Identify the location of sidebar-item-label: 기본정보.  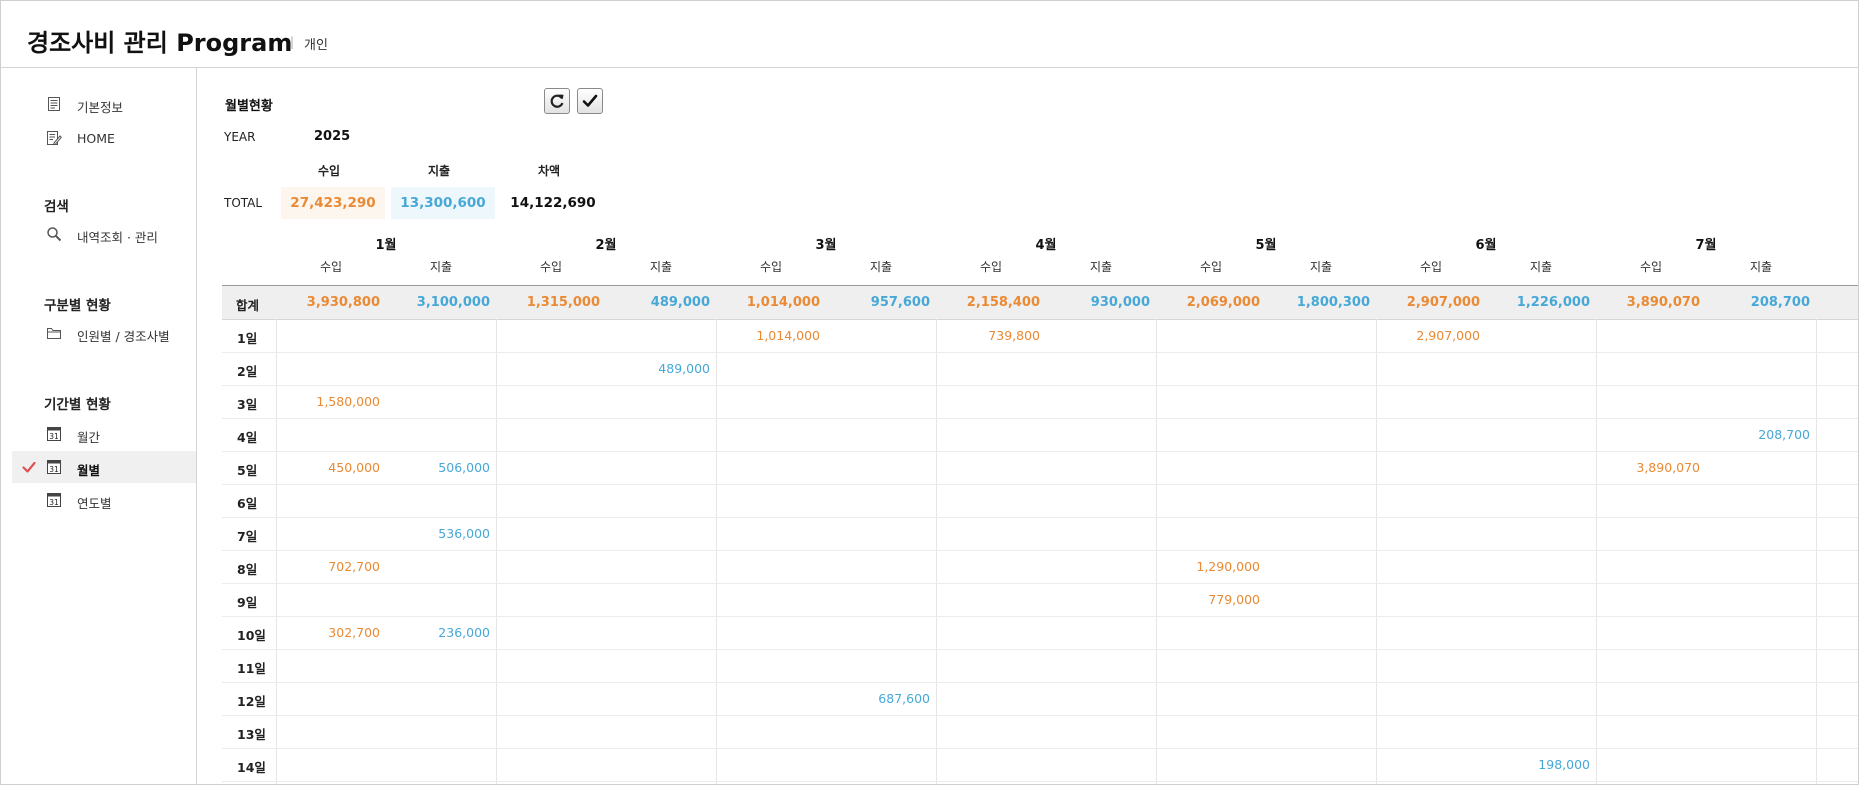
(100, 107).